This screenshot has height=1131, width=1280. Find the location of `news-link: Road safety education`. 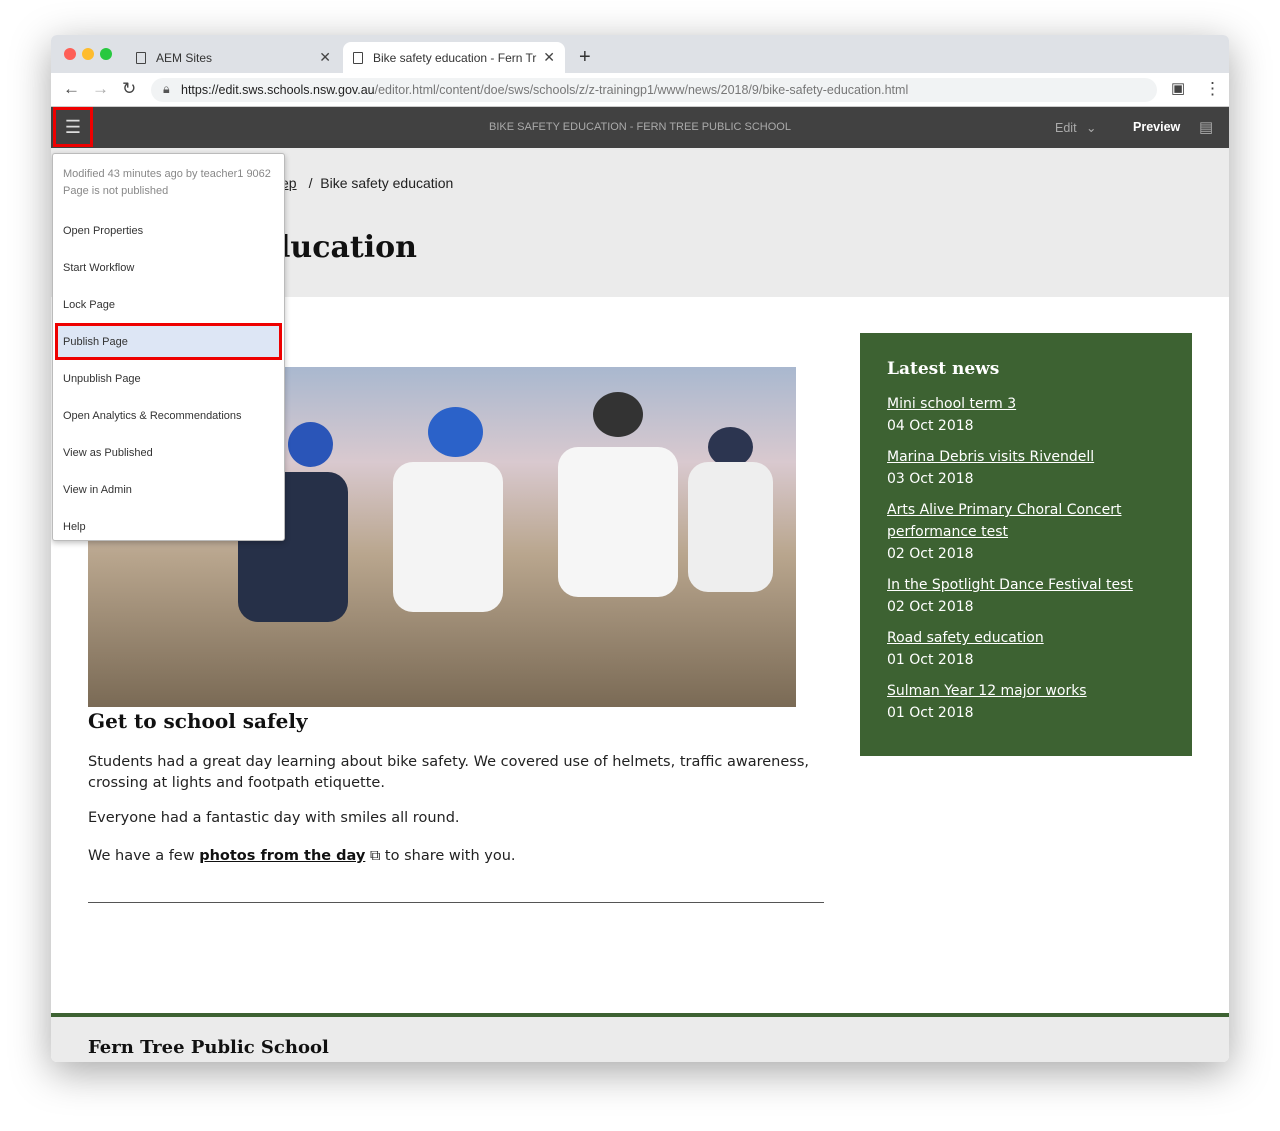

news-link: Road safety education is located at coordinates (1026, 638).